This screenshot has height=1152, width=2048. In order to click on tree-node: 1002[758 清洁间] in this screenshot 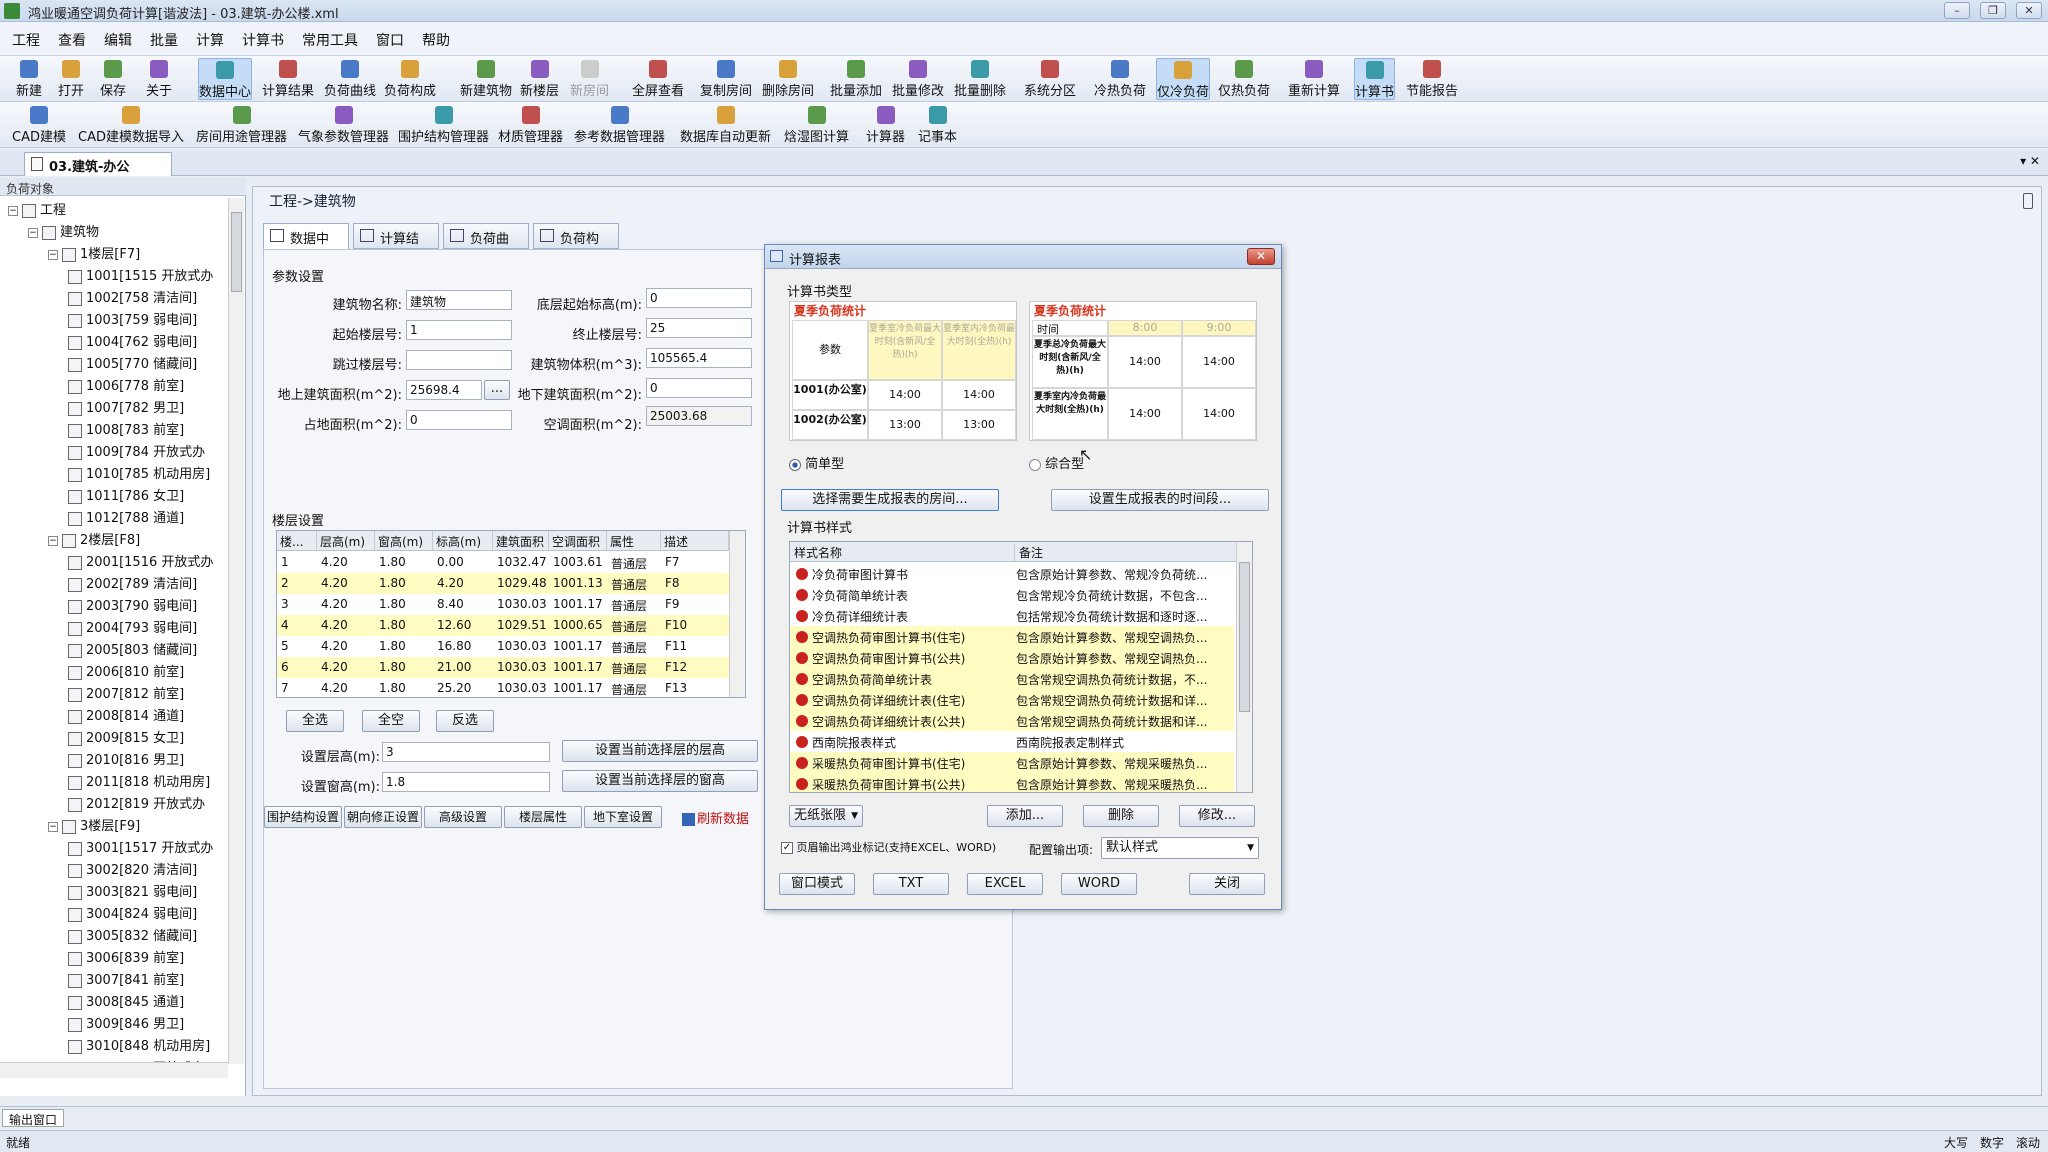, I will do `click(132, 299)`.